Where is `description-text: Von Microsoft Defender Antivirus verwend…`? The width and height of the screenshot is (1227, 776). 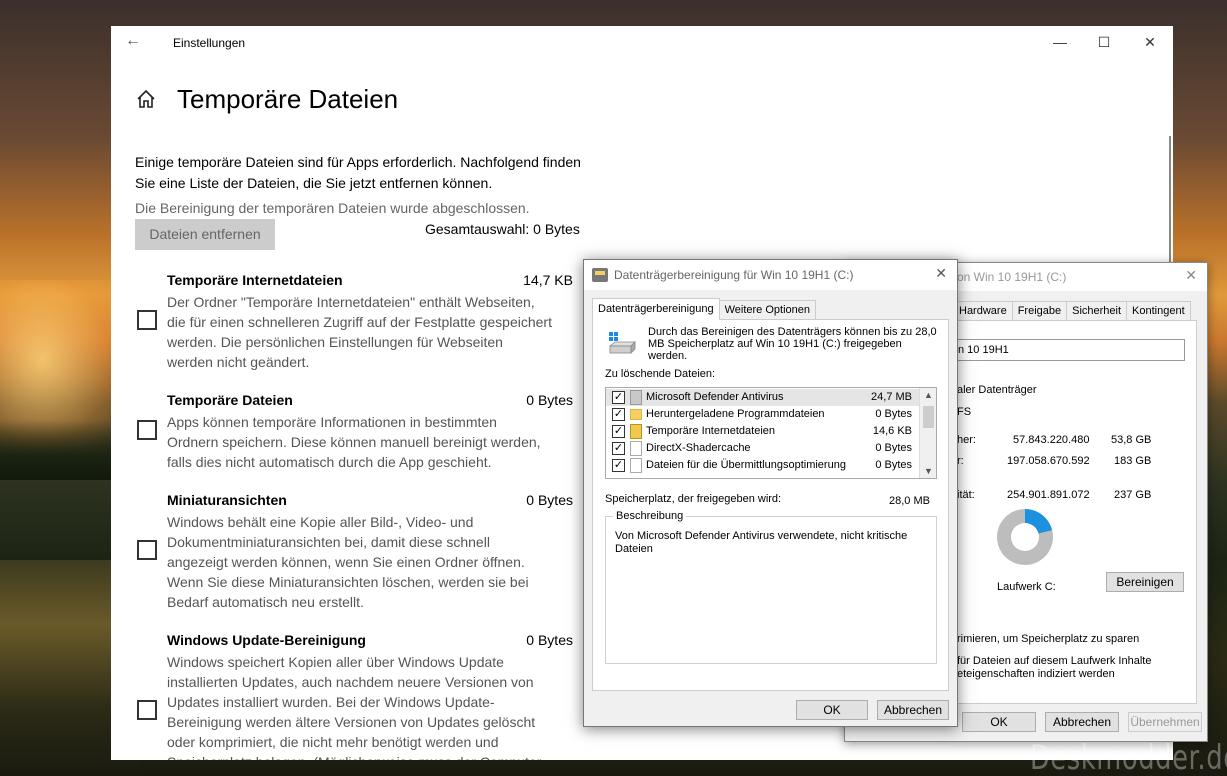 description-text: Von Microsoft Defender Antivirus verwend… is located at coordinates (761, 542).